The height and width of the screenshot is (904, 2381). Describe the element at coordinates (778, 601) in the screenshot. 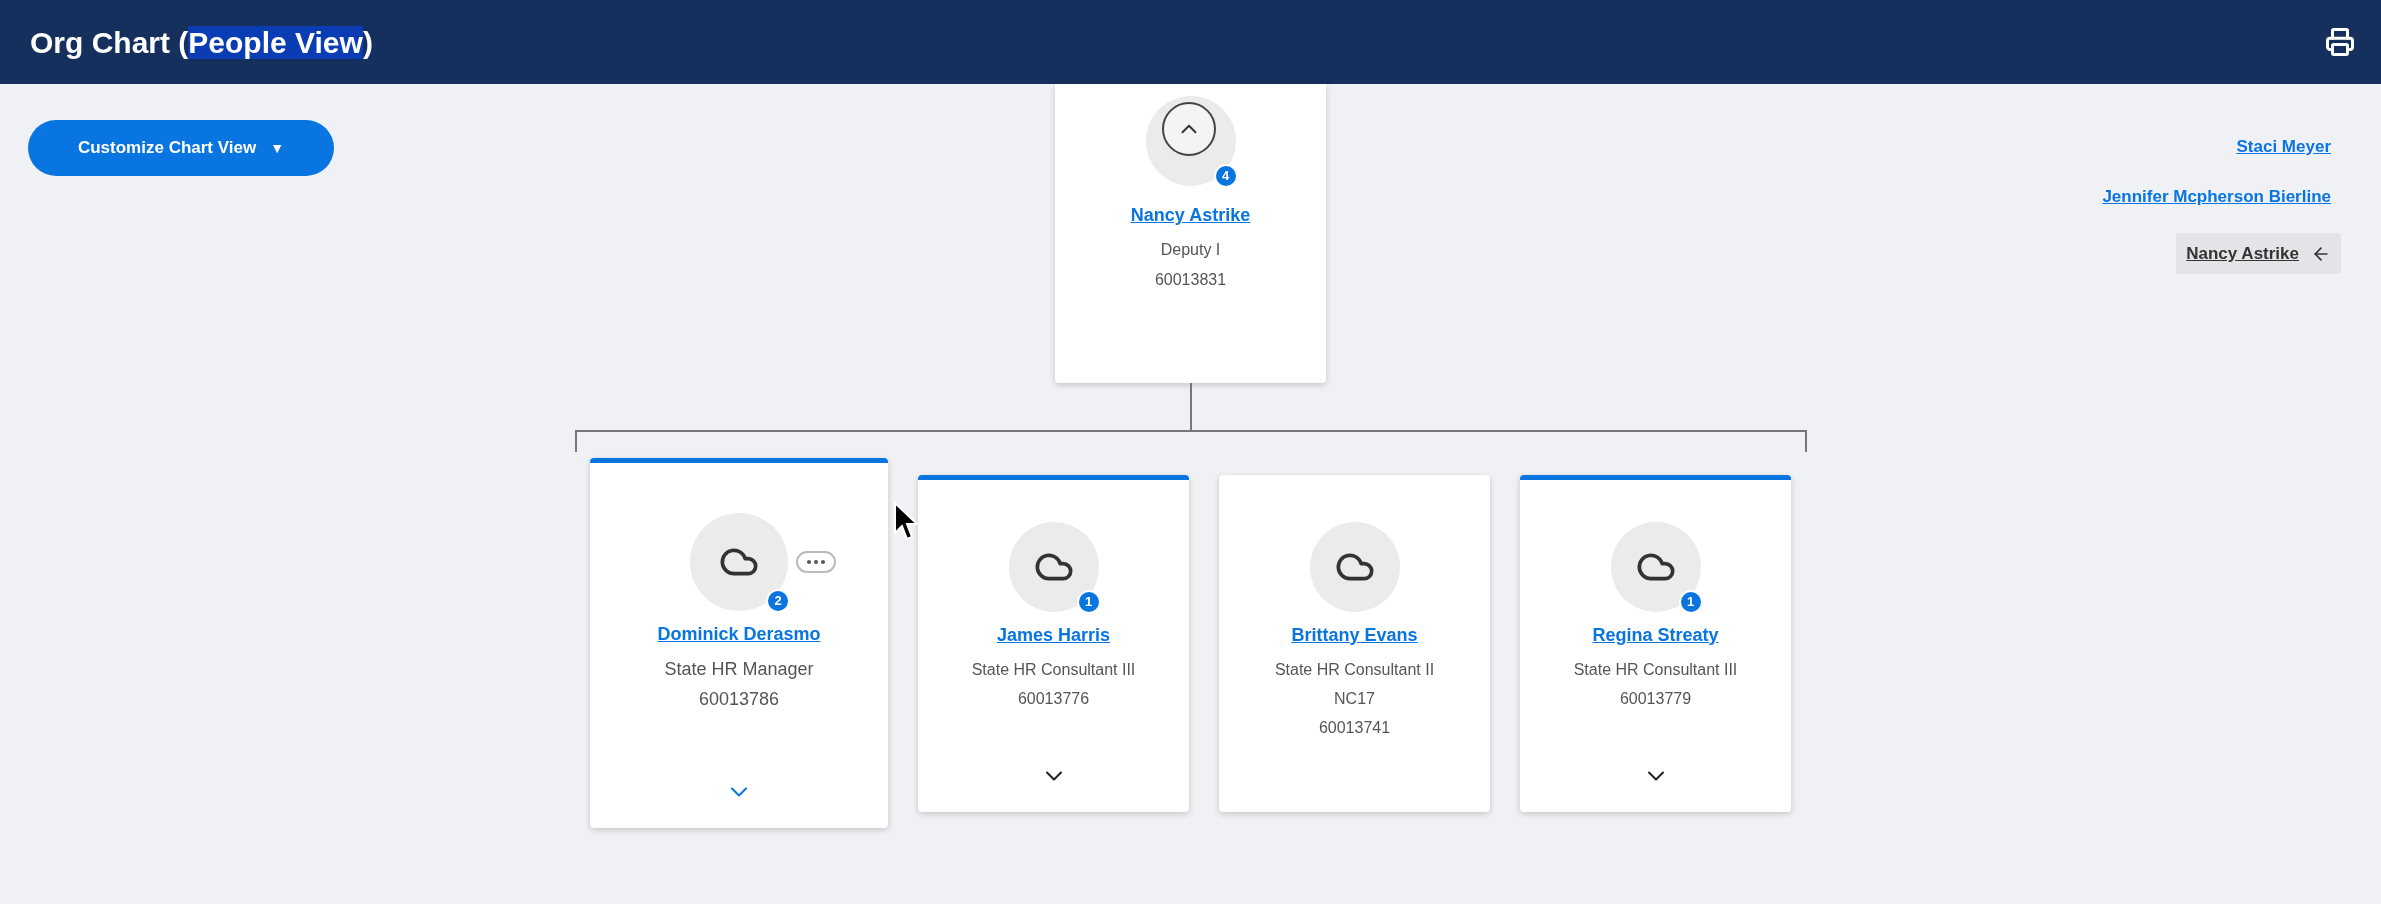

I see `report-count-badge: 2` at that location.